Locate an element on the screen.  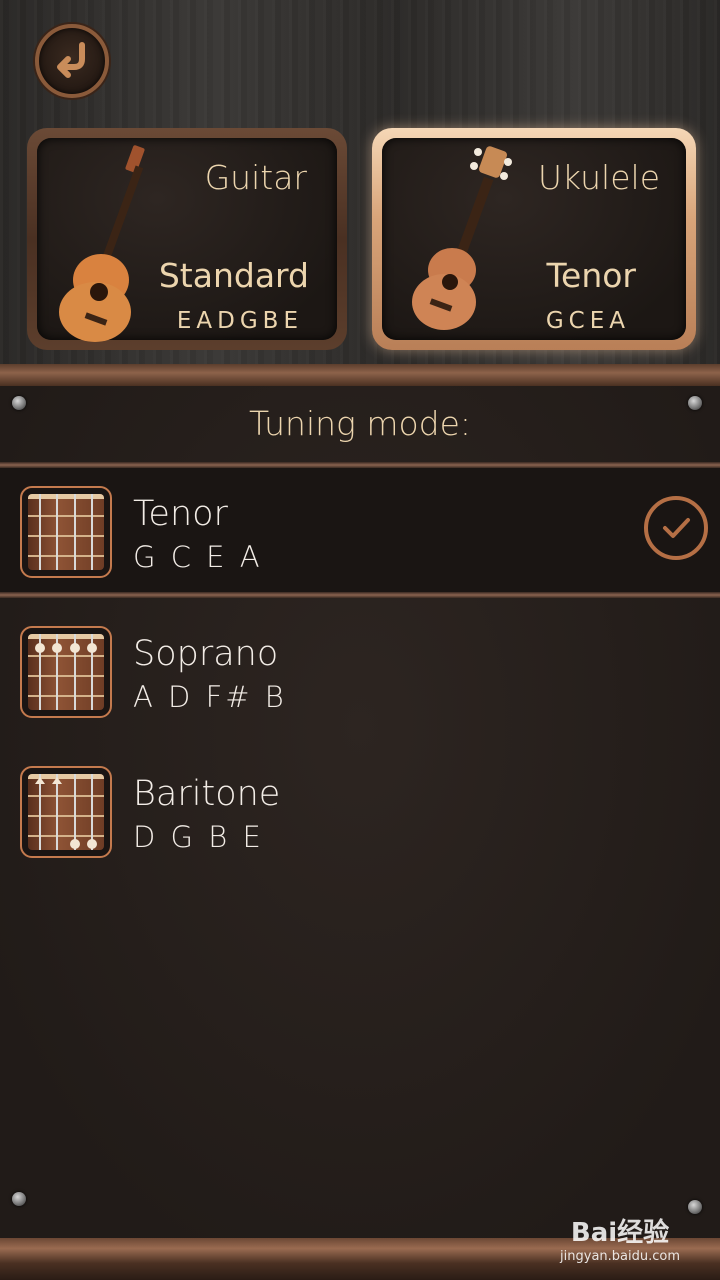
mode-name: Tenor is located at coordinates (180, 514).